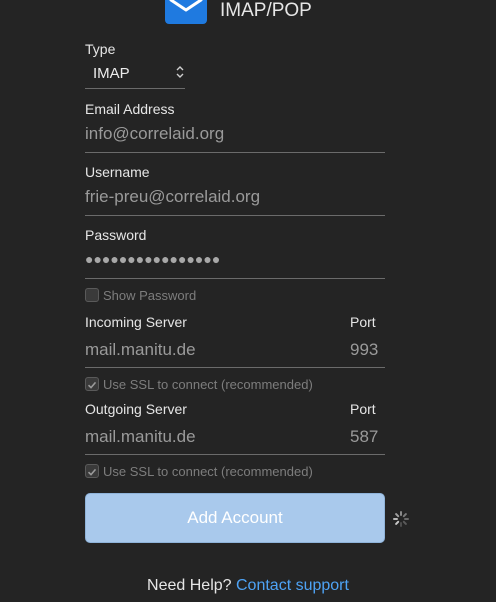 This screenshot has width=496, height=602. Describe the element at coordinates (152, 259) in the screenshot. I see `password-field: ●●●●●●●●●●●●●●●●` at that location.